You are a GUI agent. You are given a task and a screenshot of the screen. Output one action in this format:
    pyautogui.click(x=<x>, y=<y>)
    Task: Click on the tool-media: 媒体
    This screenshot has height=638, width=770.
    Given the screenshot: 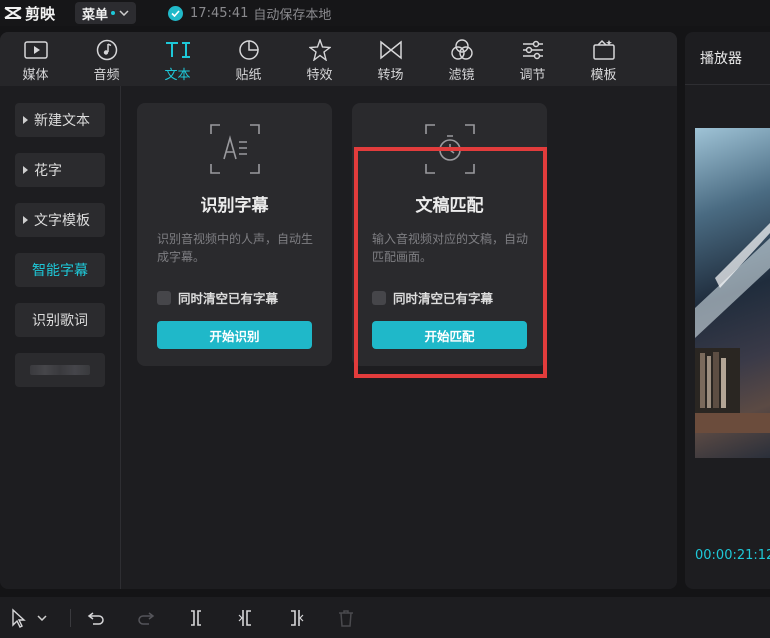 What is the action you would take?
    pyautogui.click(x=35, y=59)
    